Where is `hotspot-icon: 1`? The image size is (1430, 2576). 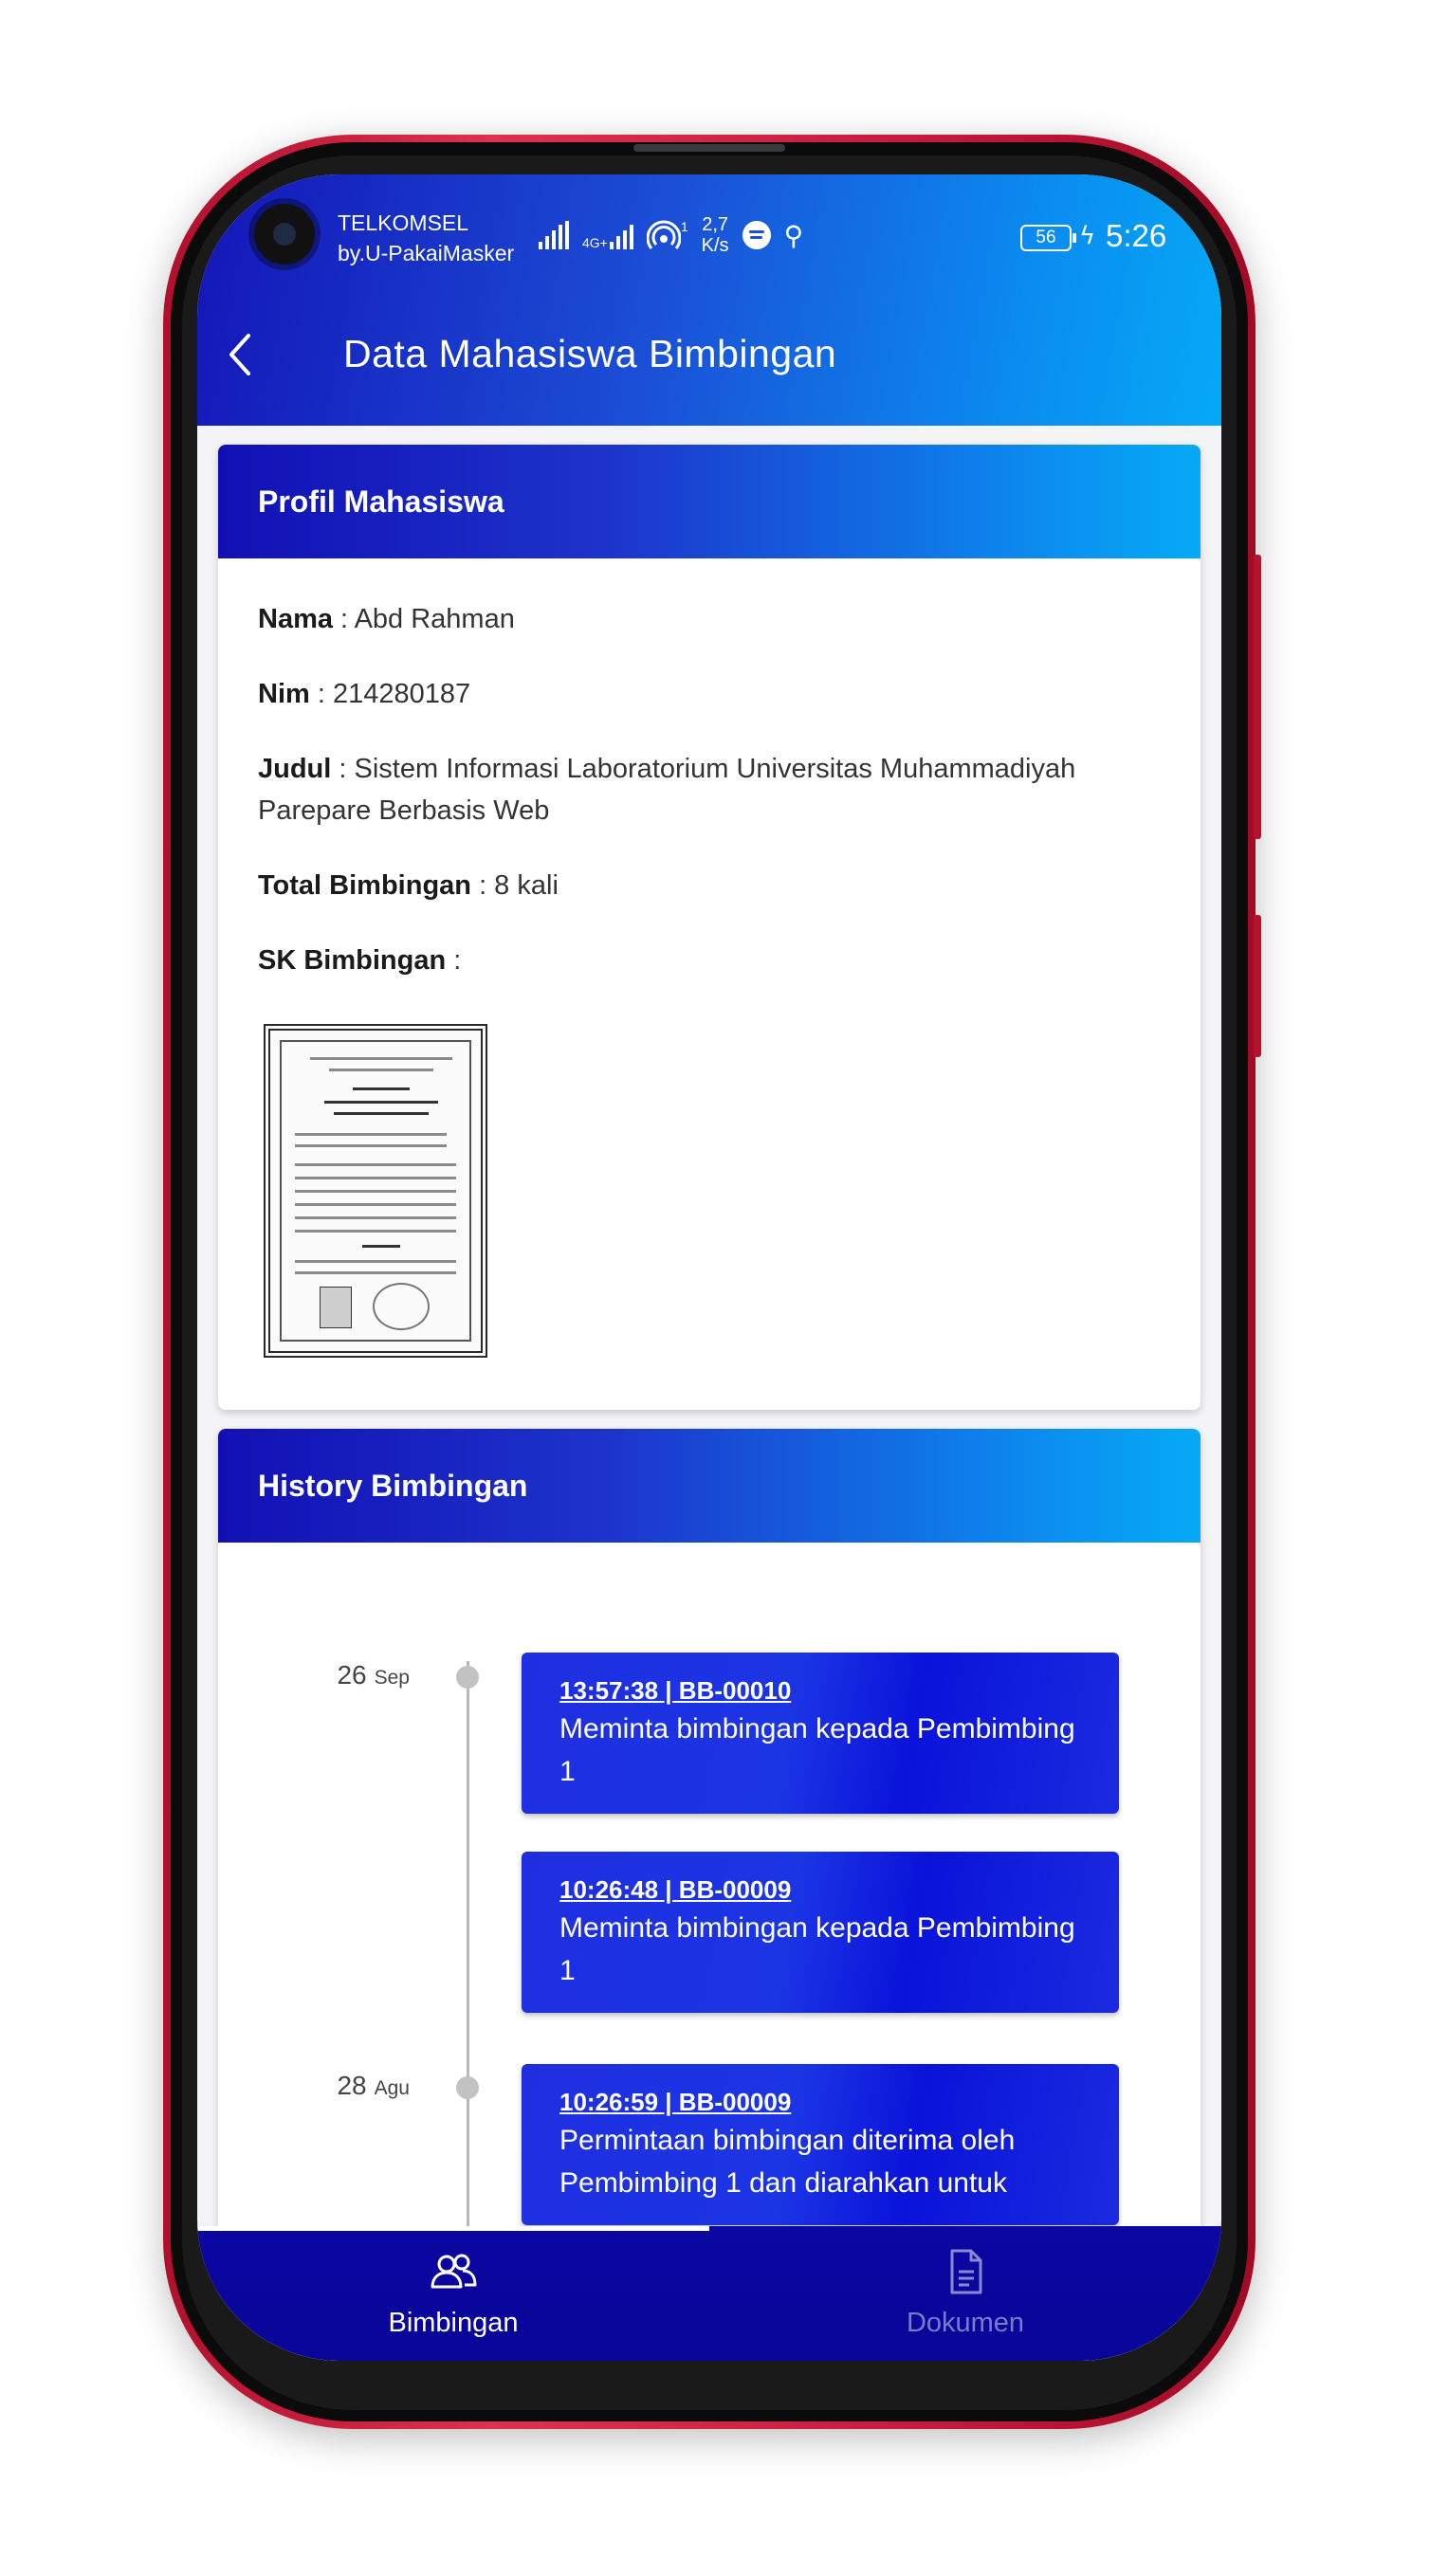 hotspot-icon: 1 is located at coordinates (667, 234).